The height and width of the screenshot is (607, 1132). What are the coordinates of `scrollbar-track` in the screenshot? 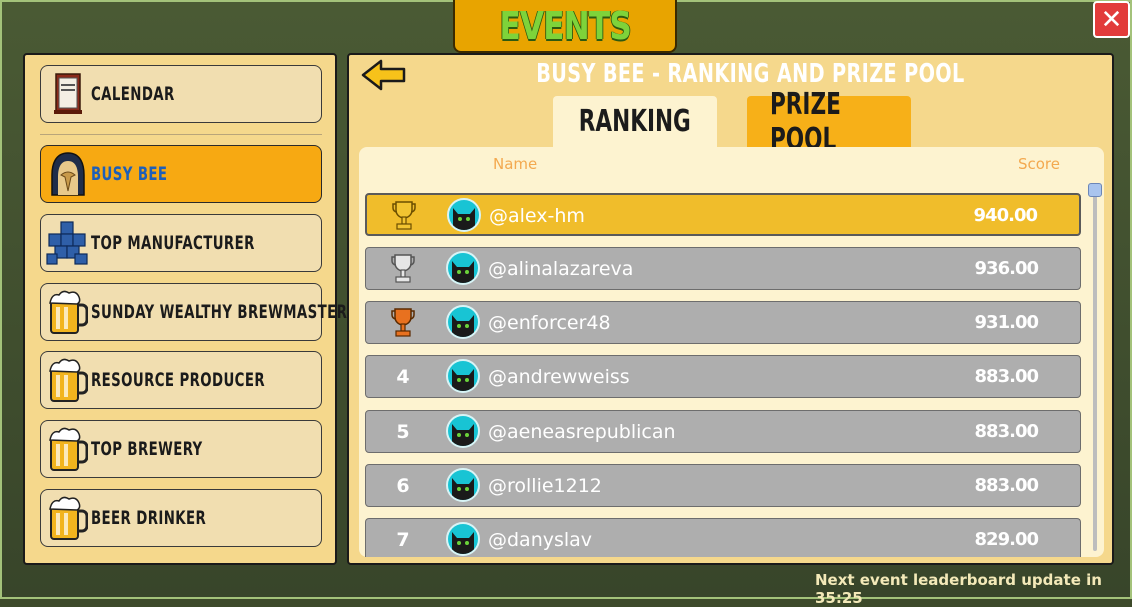 It's located at (1095, 371).